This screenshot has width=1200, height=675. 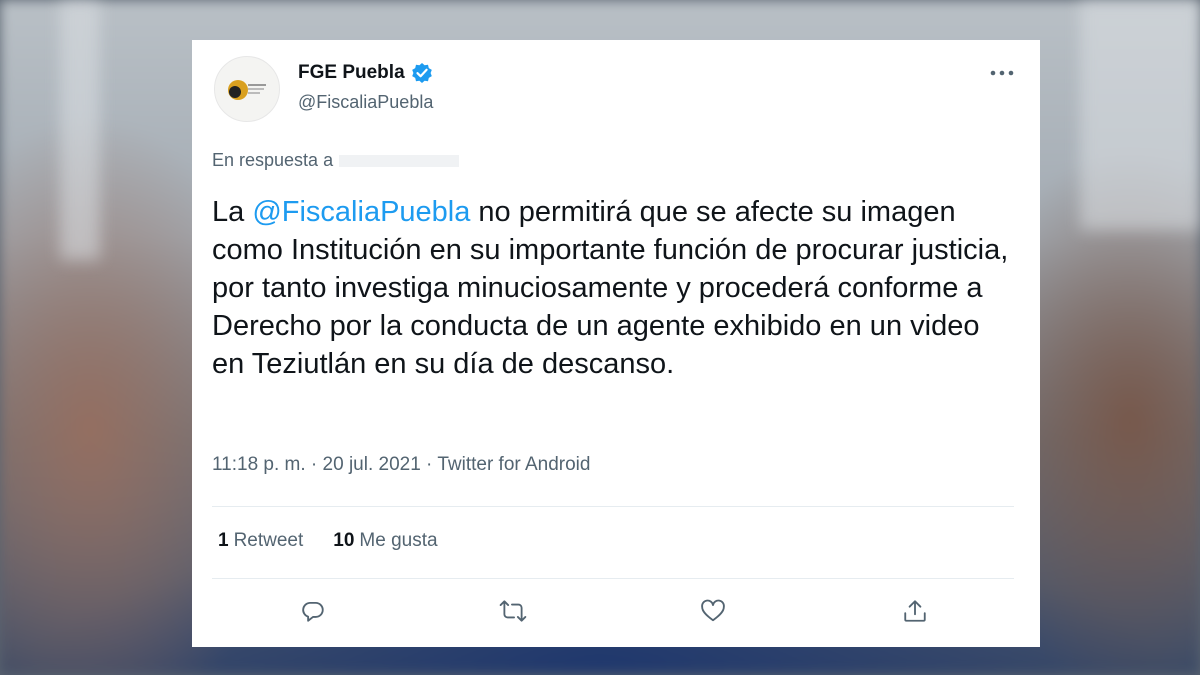 I want to click on retweet-icon, so click(x=513, y=611).